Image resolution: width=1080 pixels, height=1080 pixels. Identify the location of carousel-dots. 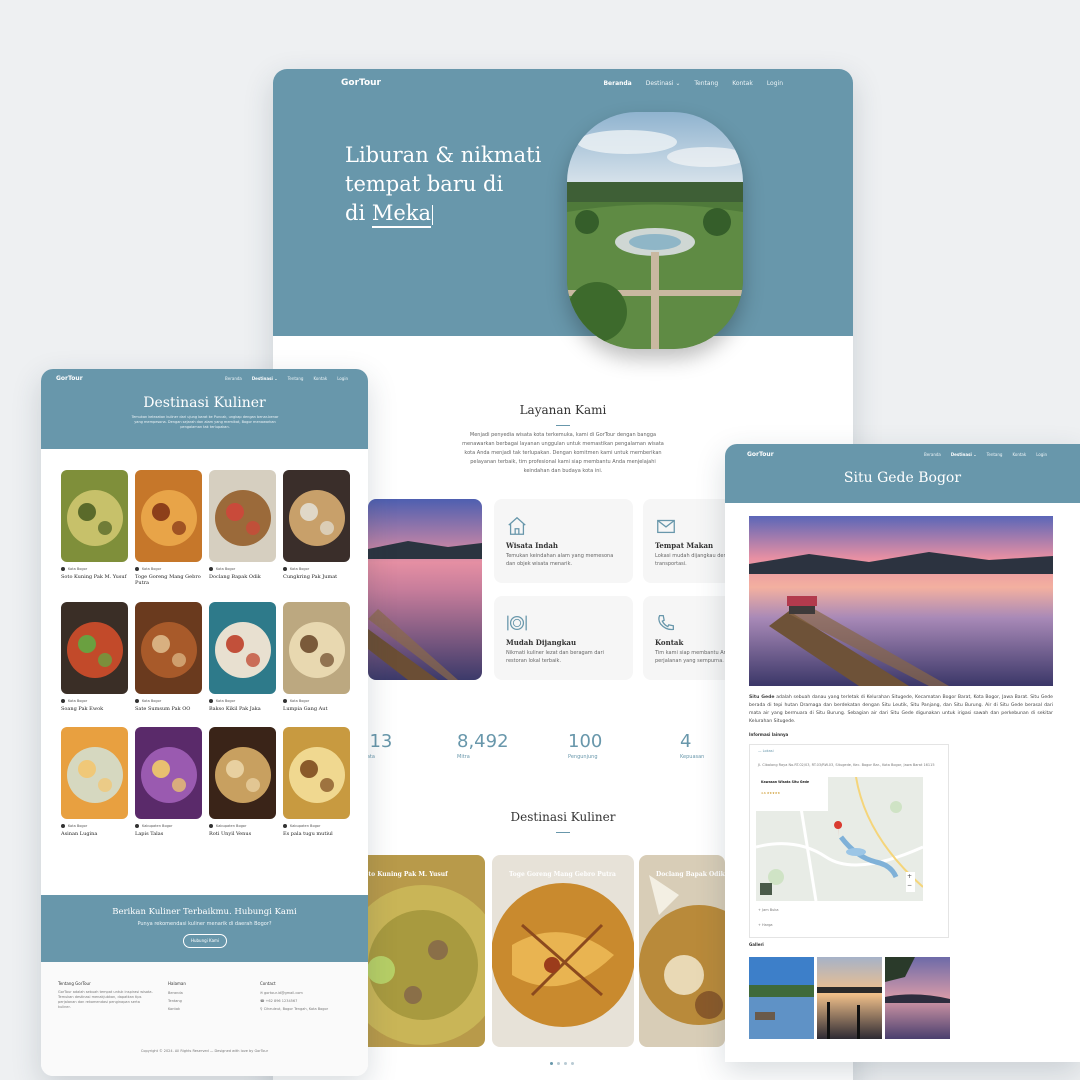
(562, 1063).